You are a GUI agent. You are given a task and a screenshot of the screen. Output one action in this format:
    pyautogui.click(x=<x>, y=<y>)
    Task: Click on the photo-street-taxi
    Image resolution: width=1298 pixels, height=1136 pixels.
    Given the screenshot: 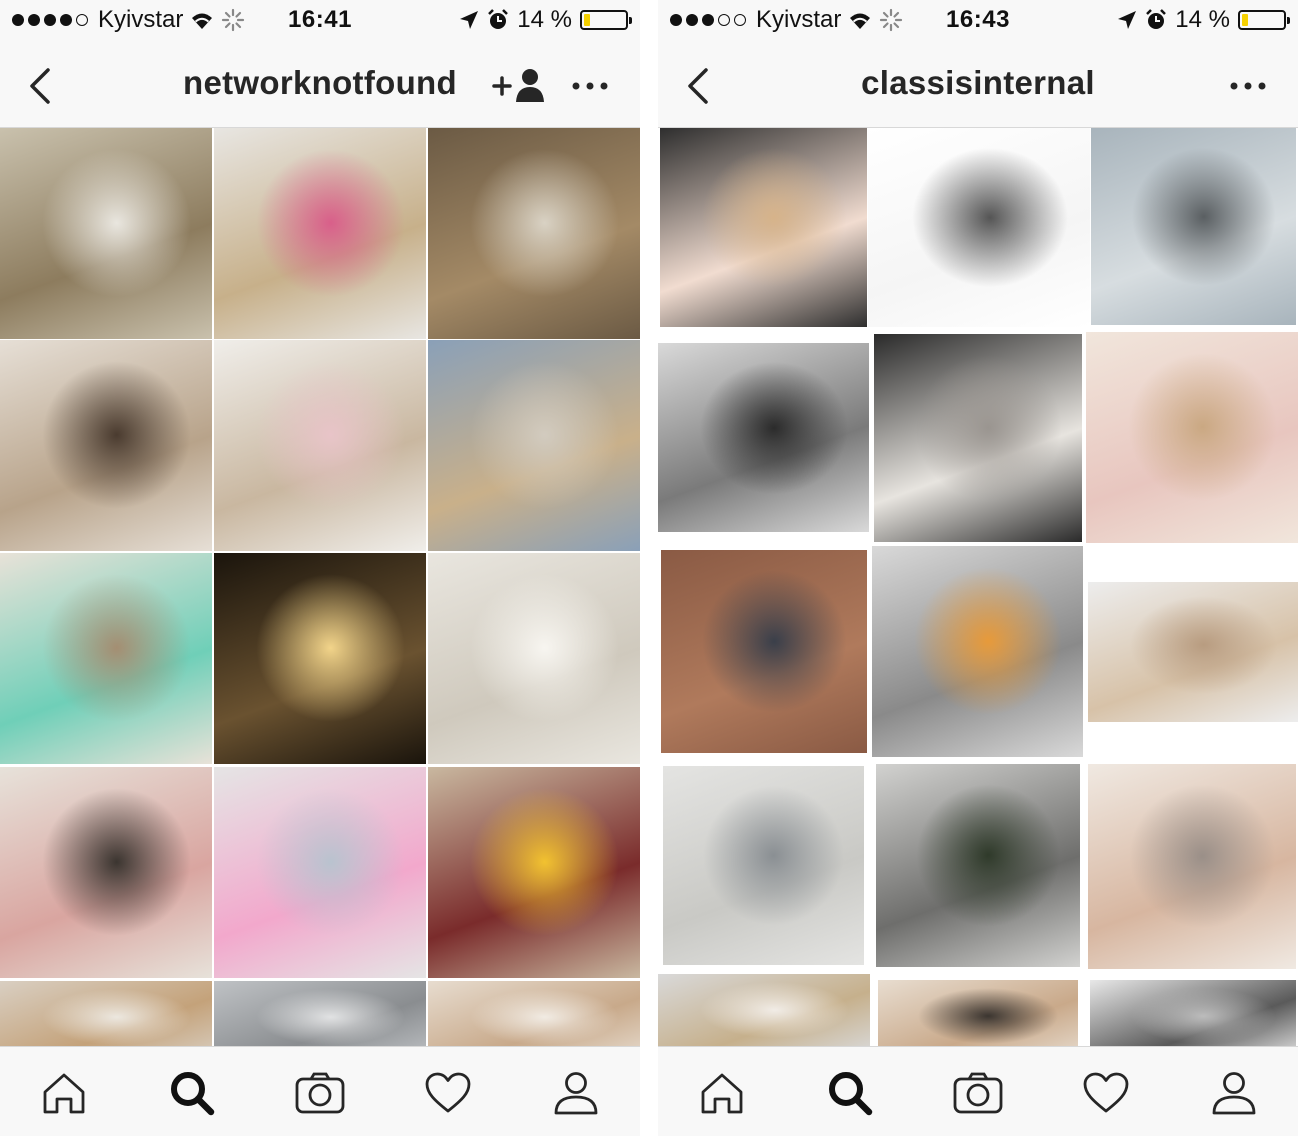 What is the action you would take?
    pyautogui.click(x=534, y=872)
    